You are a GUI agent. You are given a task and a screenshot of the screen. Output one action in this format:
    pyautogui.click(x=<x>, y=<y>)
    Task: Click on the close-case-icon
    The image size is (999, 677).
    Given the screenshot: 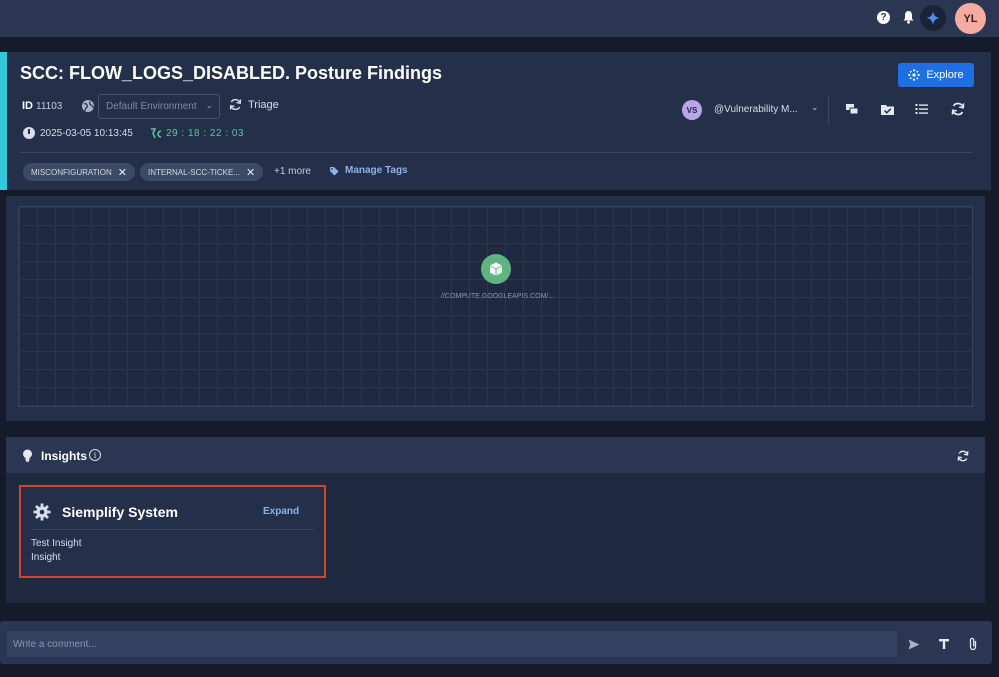 What is the action you would take?
    pyautogui.click(x=887, y=109)
    